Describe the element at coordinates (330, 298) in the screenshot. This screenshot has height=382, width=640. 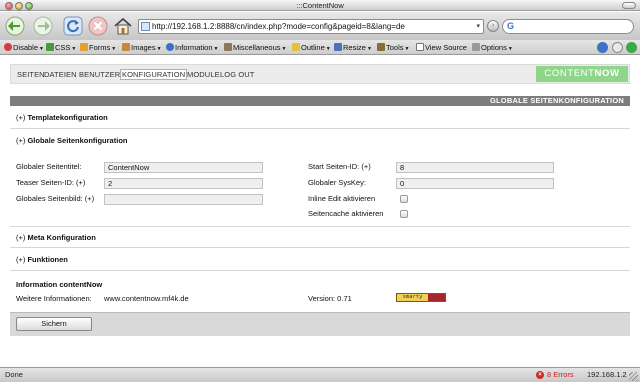
I see `version-text: Version: 0.71` at that location.